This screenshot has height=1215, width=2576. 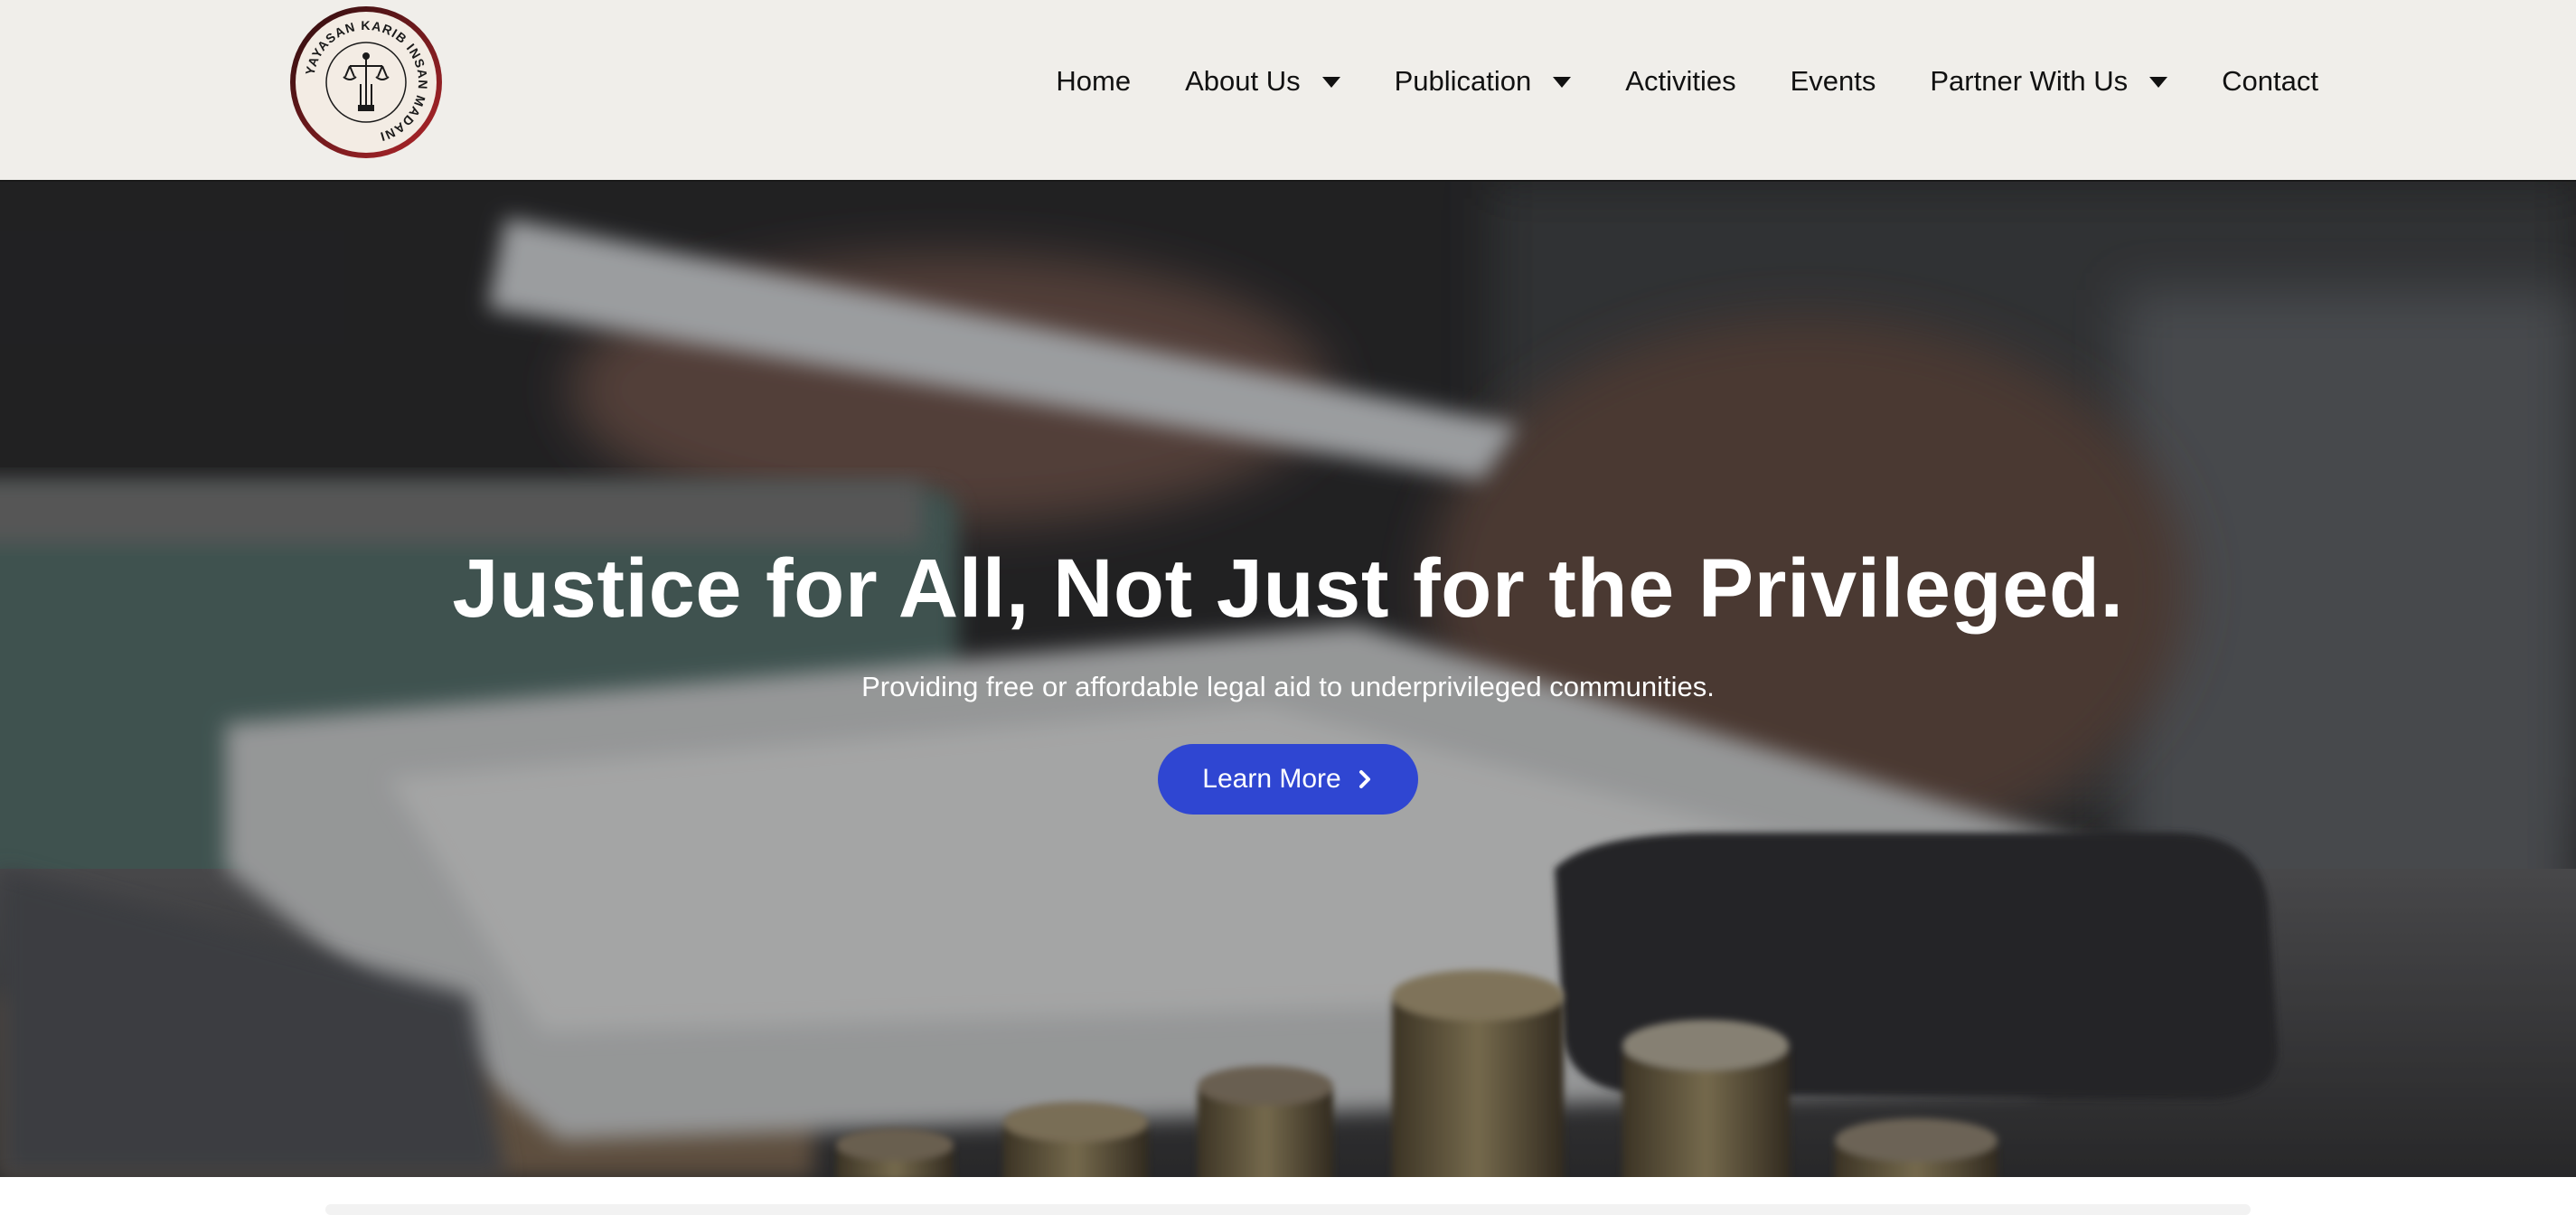 What do you see at coordinates (2029, 81) in the screenshot?
I see `nav-item-label: Partner With Us` at bounding box center [2029, 81].